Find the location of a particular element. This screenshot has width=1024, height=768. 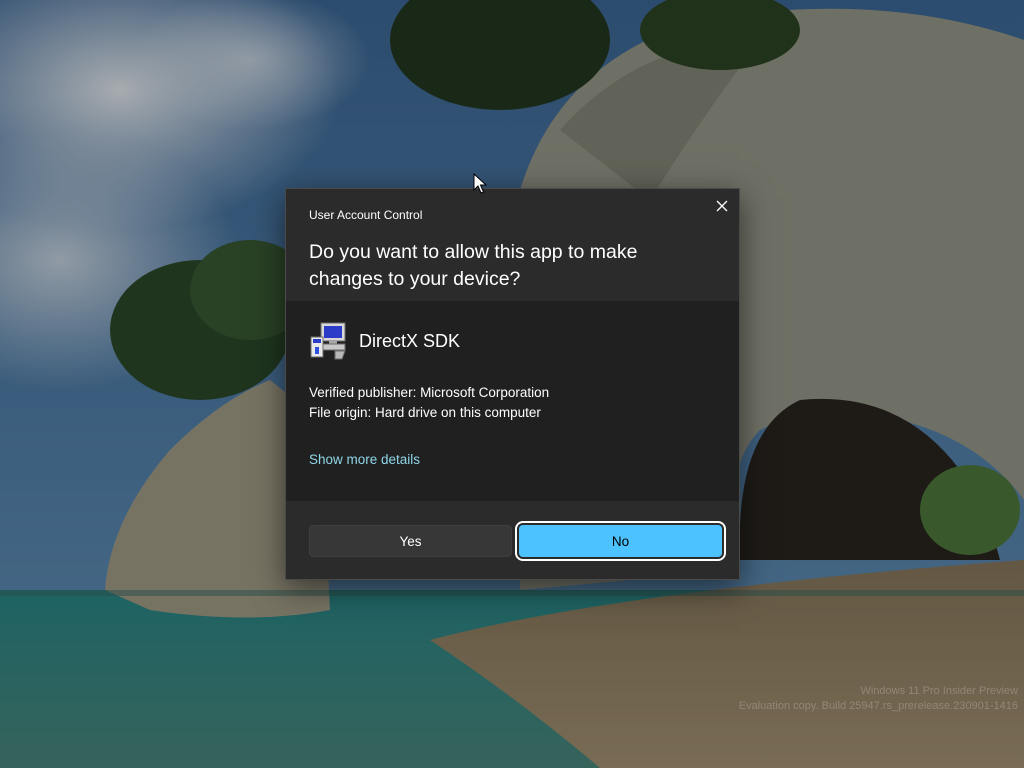

uac-footer: Yes No is located at coordinates (512, 540).